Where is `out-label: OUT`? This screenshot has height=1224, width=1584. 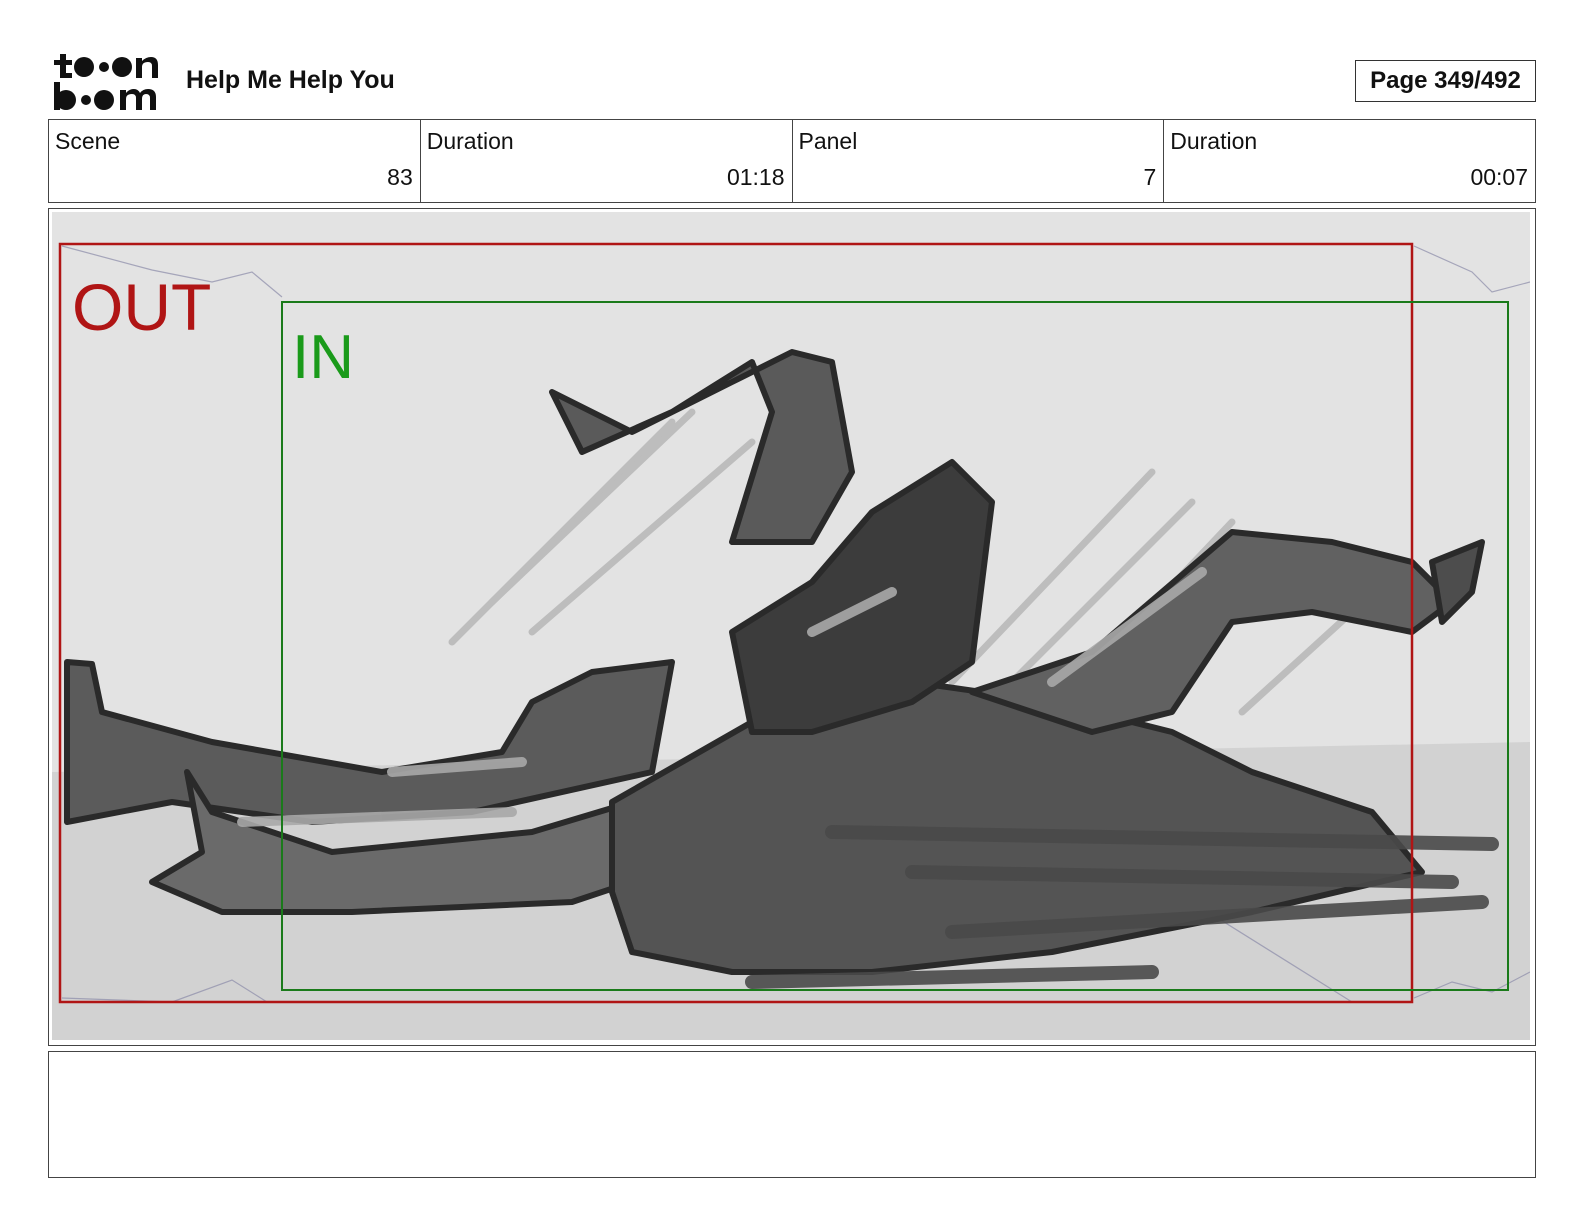
out-label: OUT is located at coordinates (141, 307).